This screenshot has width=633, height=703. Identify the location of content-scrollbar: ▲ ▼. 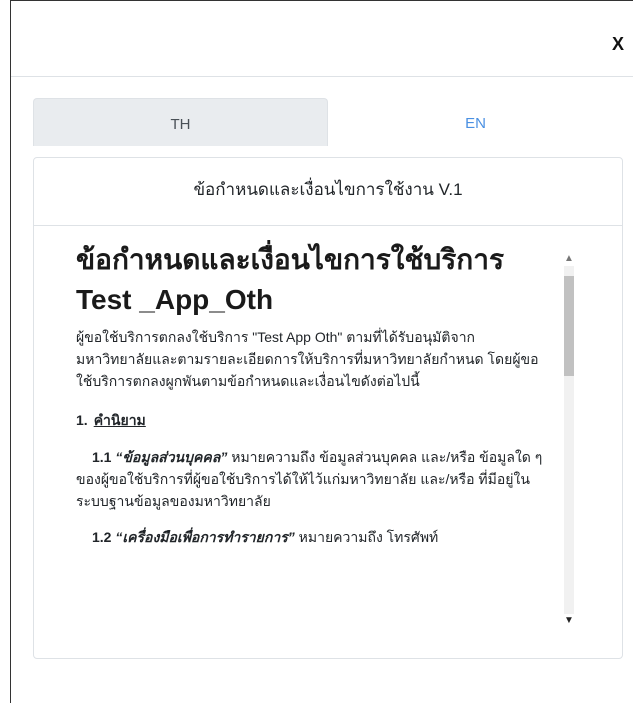
(569, 440).